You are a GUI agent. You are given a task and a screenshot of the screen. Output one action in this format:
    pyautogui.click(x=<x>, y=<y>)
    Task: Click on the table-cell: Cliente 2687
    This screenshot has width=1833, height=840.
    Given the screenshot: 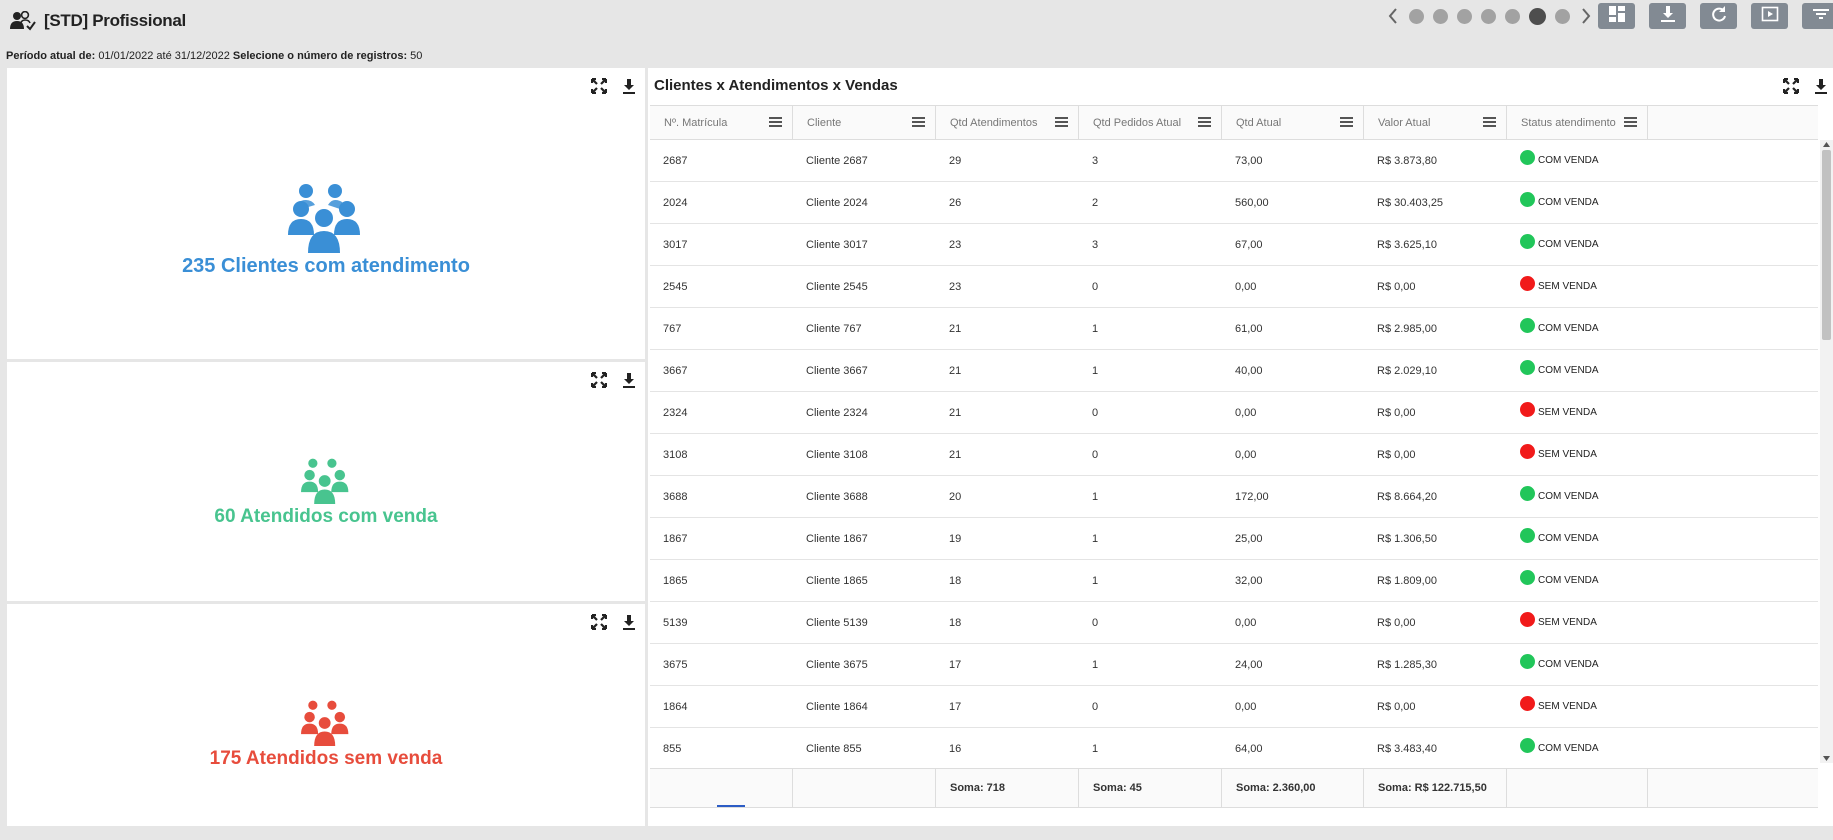 What is the action you would take?
    pyautogui.click(x=837, y=160)
    